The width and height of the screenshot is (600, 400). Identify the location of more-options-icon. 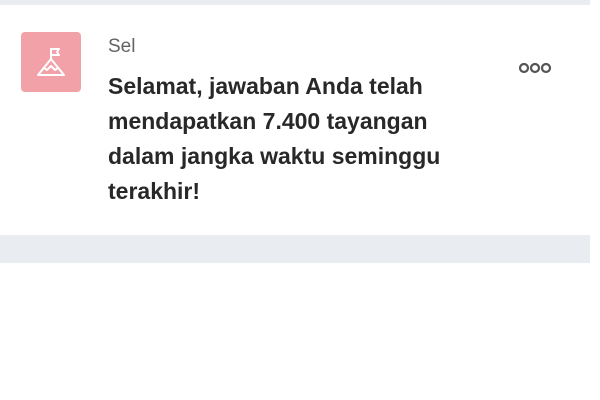
(535, 68).